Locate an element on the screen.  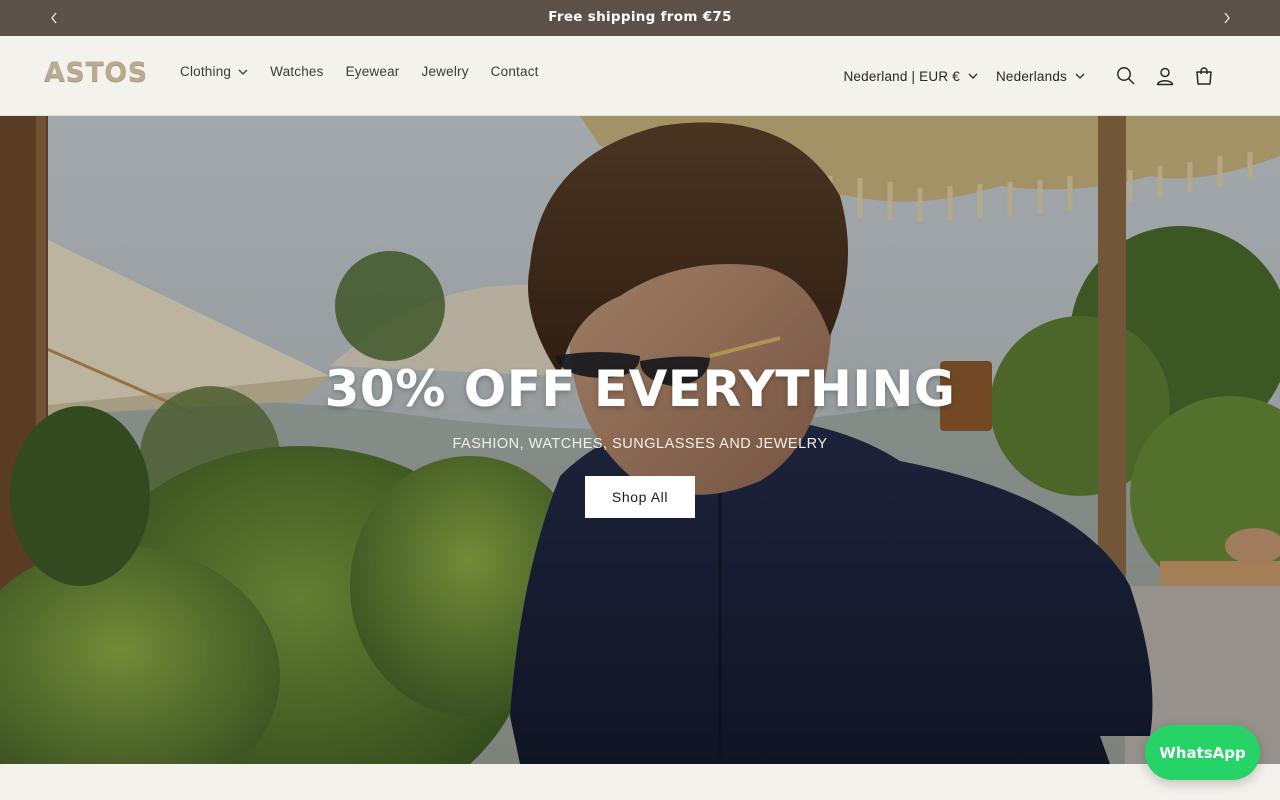
main-nav: Clothing Watches Eyewear Jewelry Contact is located at coordinates (370, 71).